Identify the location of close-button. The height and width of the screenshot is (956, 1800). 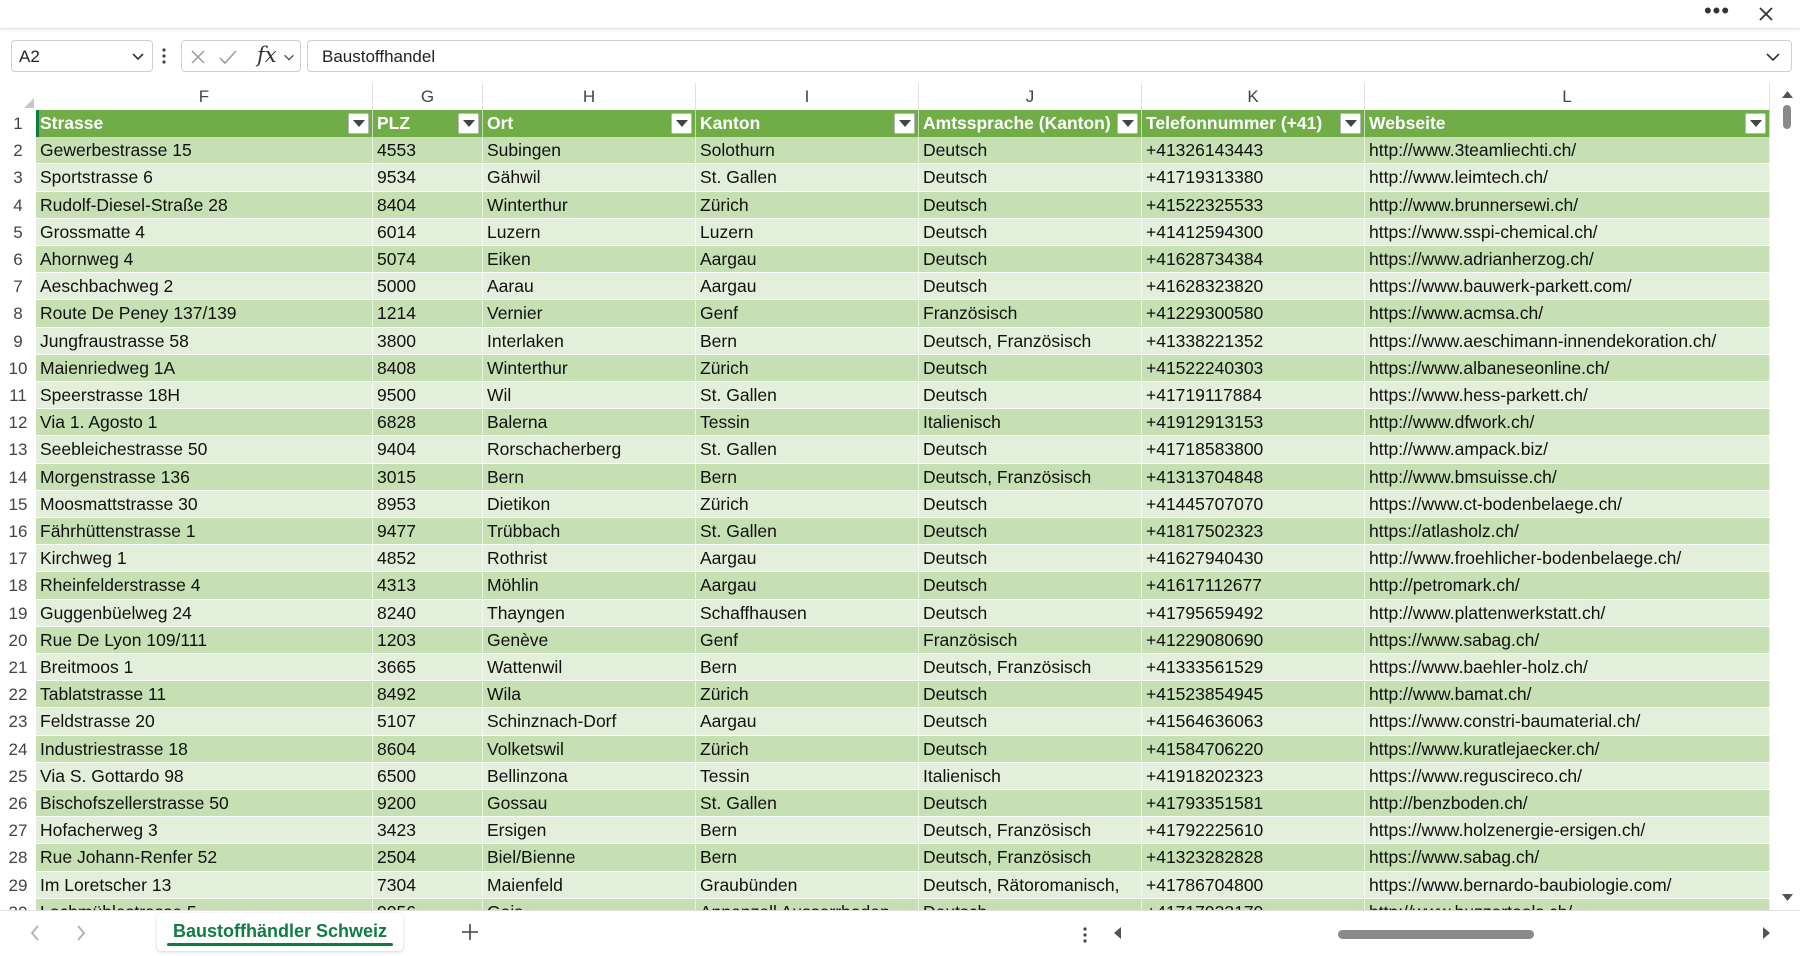
(1766, 15).